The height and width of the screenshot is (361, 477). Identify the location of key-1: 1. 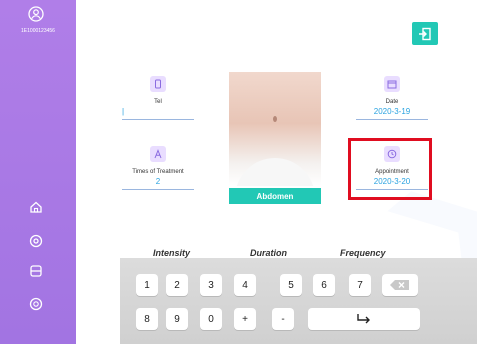
(147, 285).